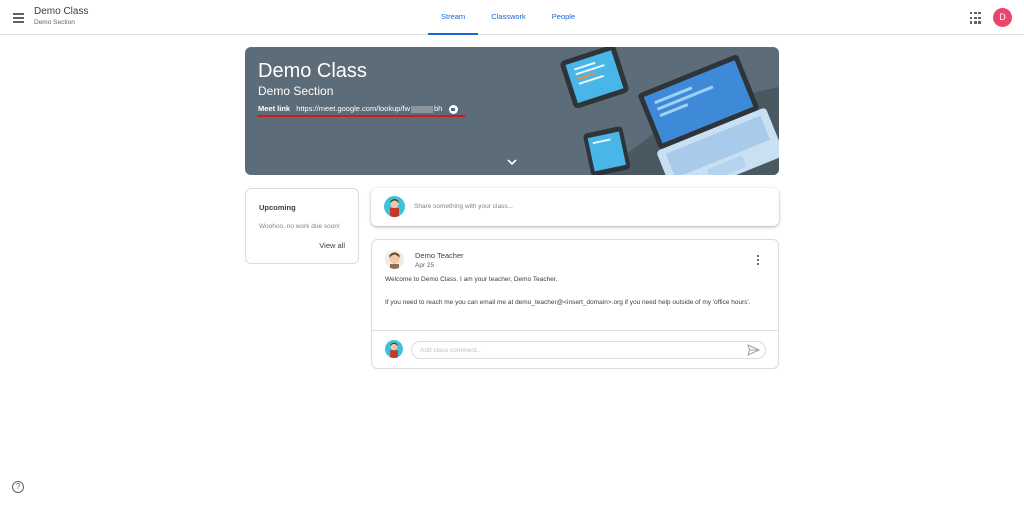 Image resolution: width=1024 pixels, height=505 pixels. Describe the element at coordinates (753, 350) in the screenshot. I see `send-icon` at that location.